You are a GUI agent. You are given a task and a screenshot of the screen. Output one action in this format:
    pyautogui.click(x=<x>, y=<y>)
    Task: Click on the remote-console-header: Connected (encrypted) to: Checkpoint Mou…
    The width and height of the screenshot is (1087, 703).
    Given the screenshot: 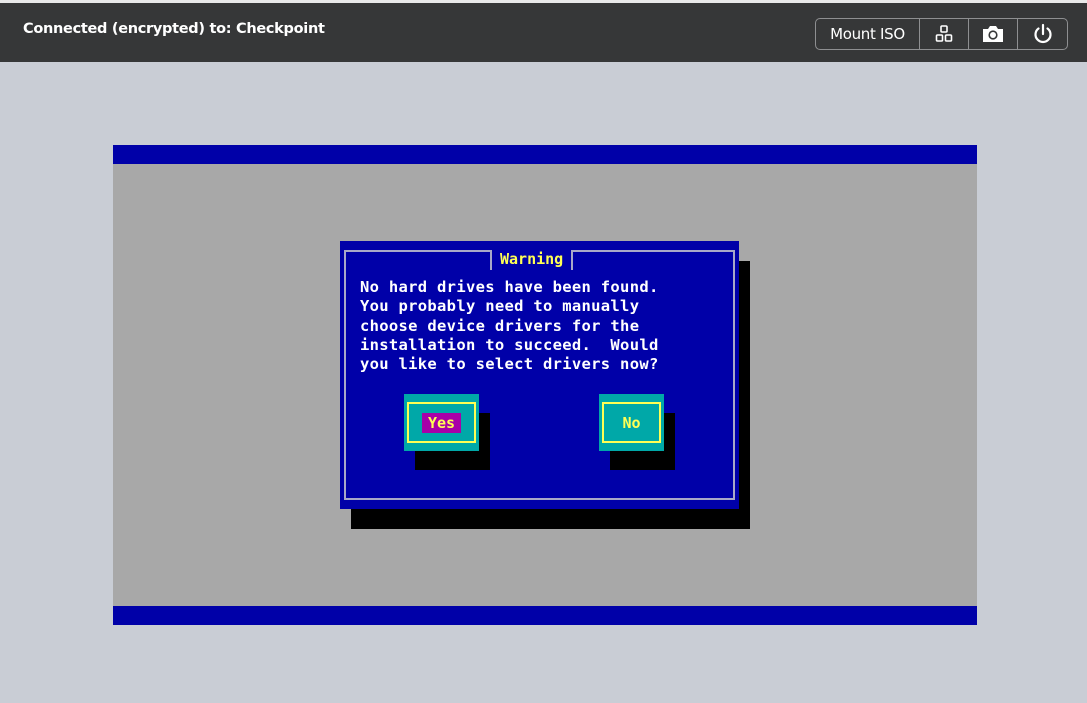 What is the action you would take?
    pyautogui.click(x=543, y=32)
    